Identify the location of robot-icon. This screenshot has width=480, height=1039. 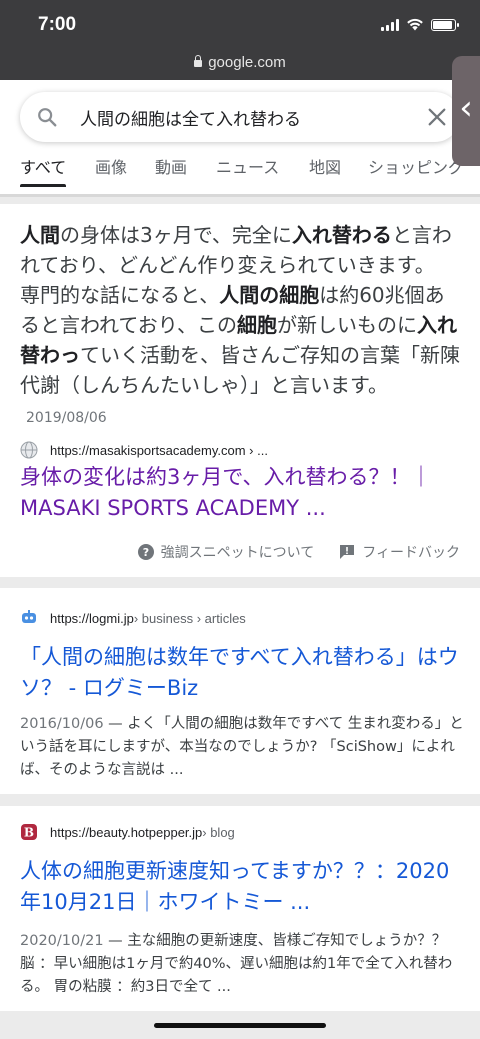
(29, 616).